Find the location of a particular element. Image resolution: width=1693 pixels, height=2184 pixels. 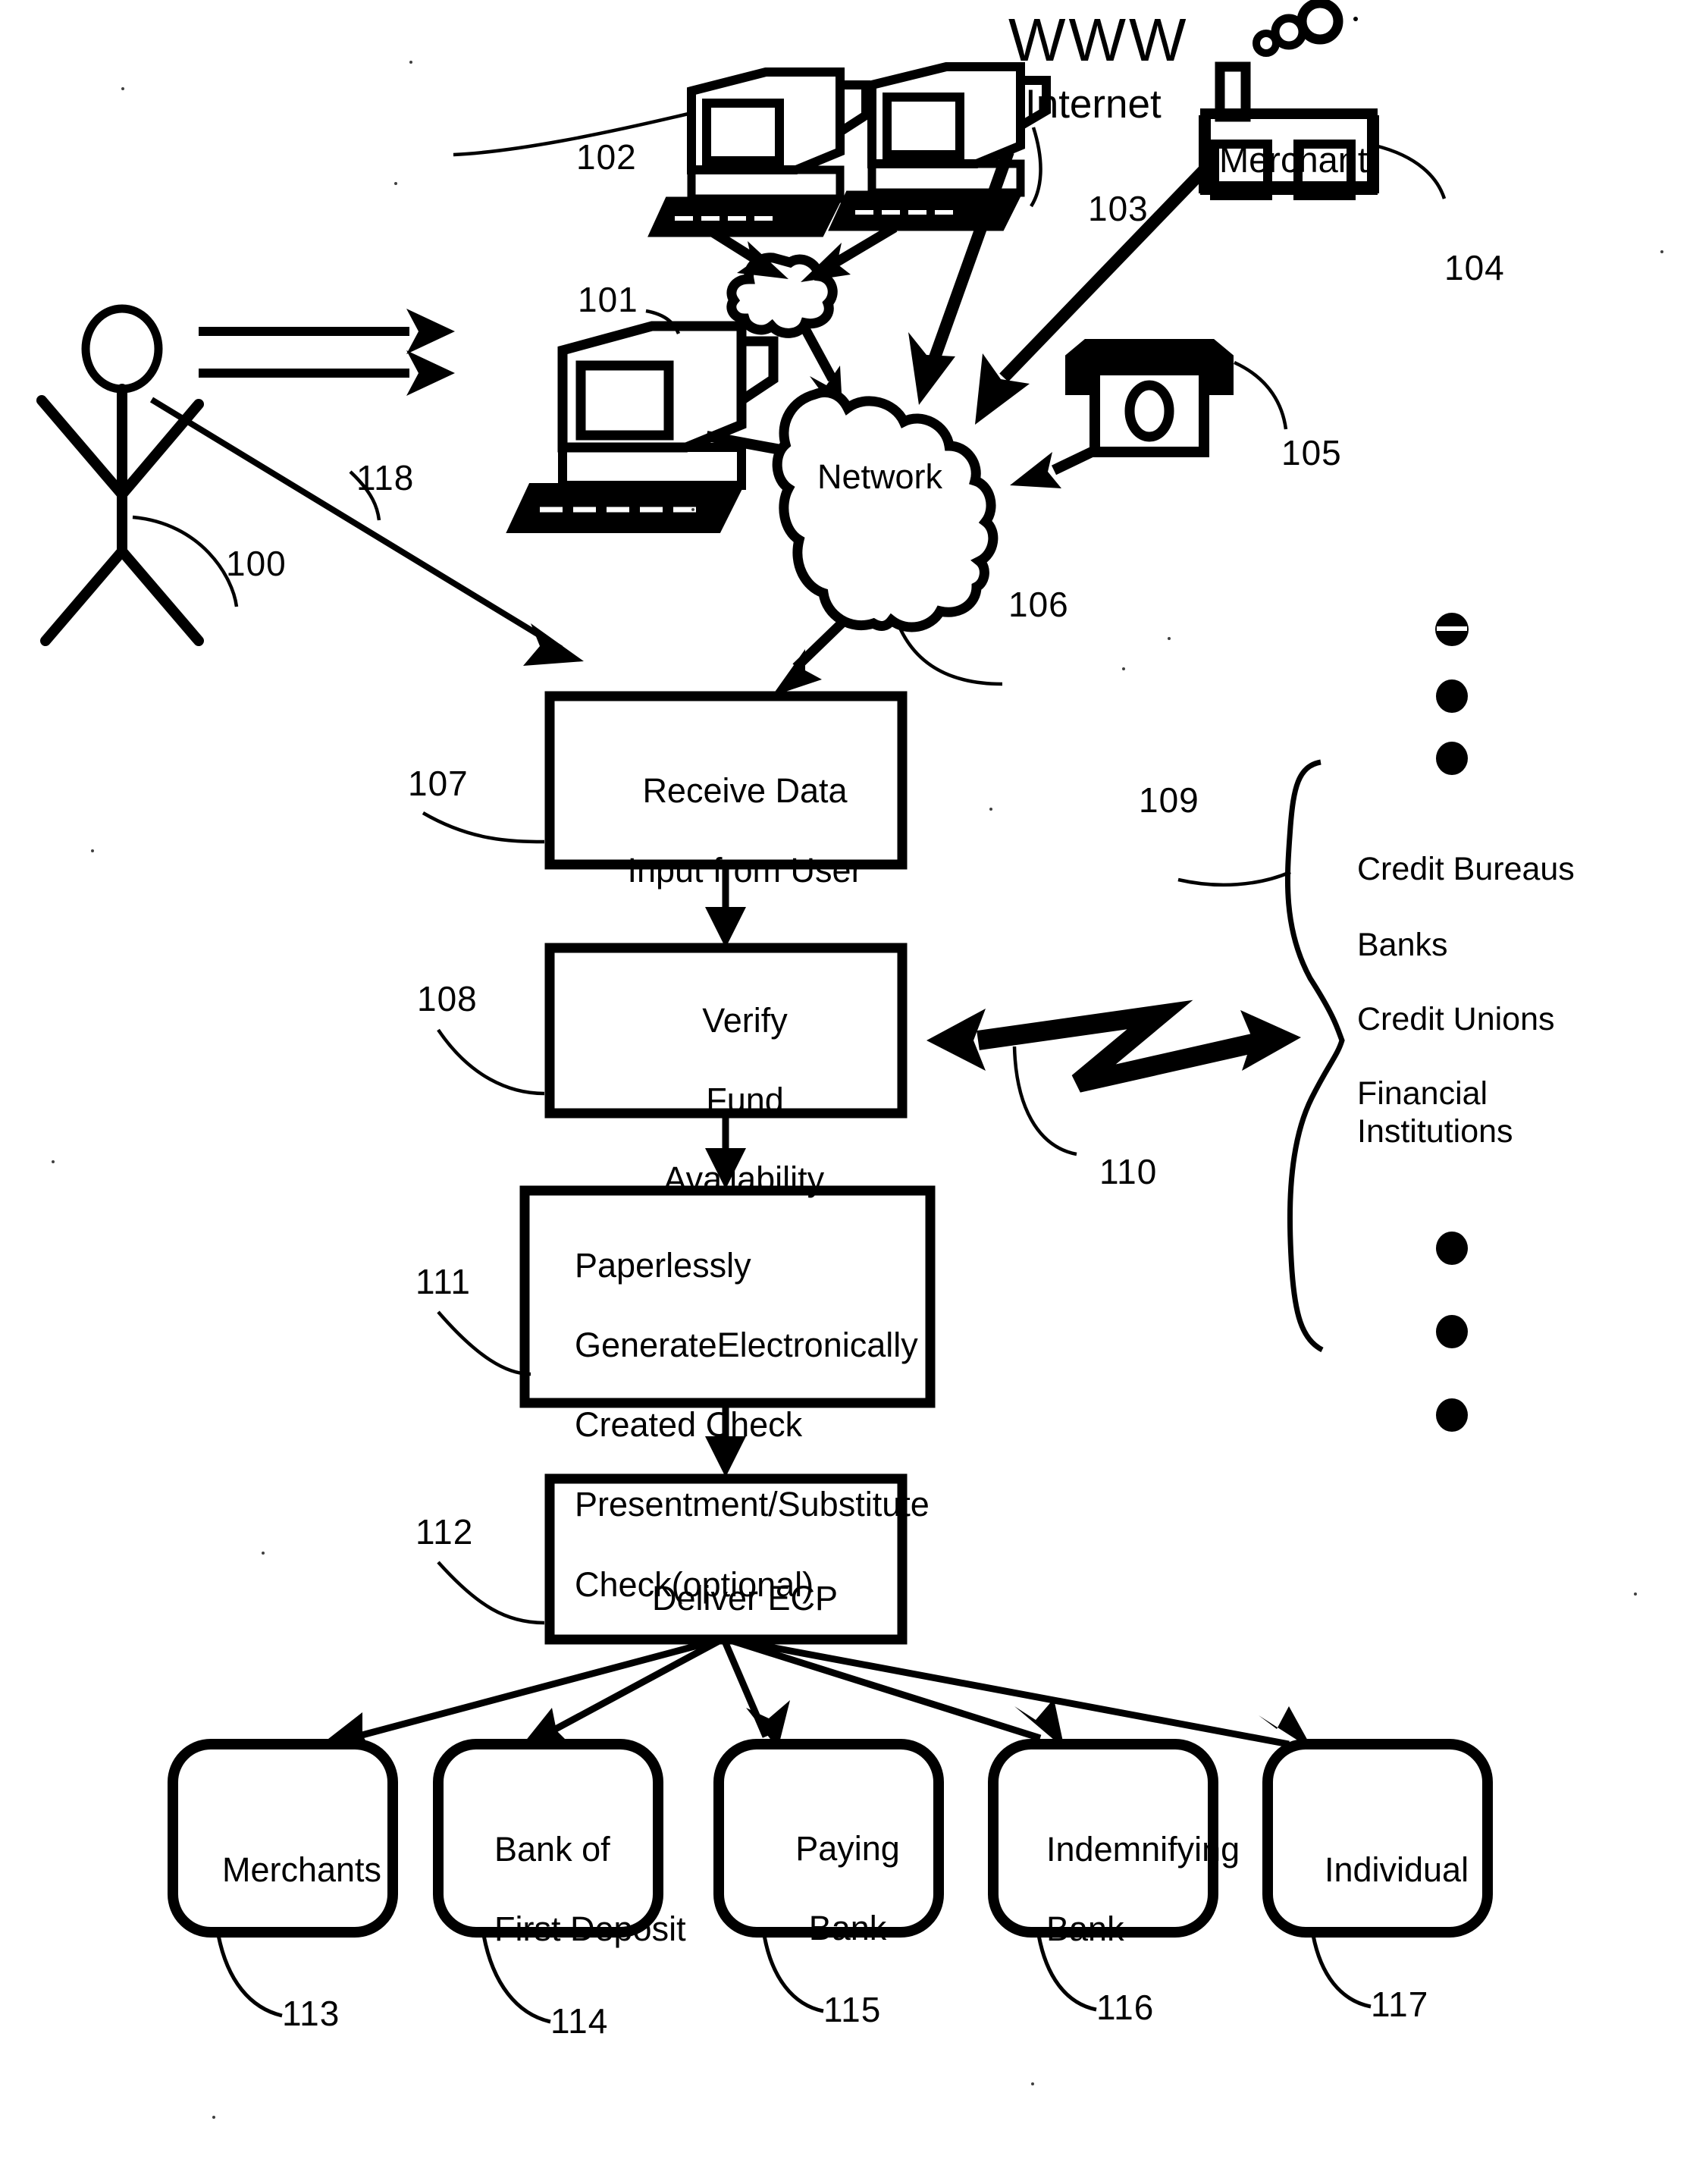

institution-item-financial-institutions: Financial Institutions is located at coordinates (1435, 1112).